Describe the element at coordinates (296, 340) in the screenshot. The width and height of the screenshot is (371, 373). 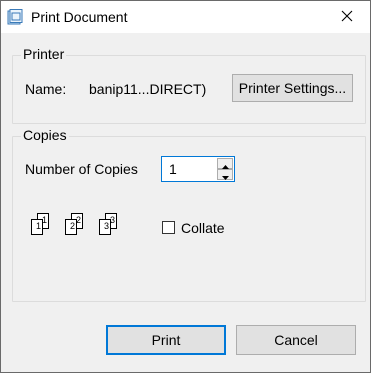
I see `cancel-button: Cancel` at that location.